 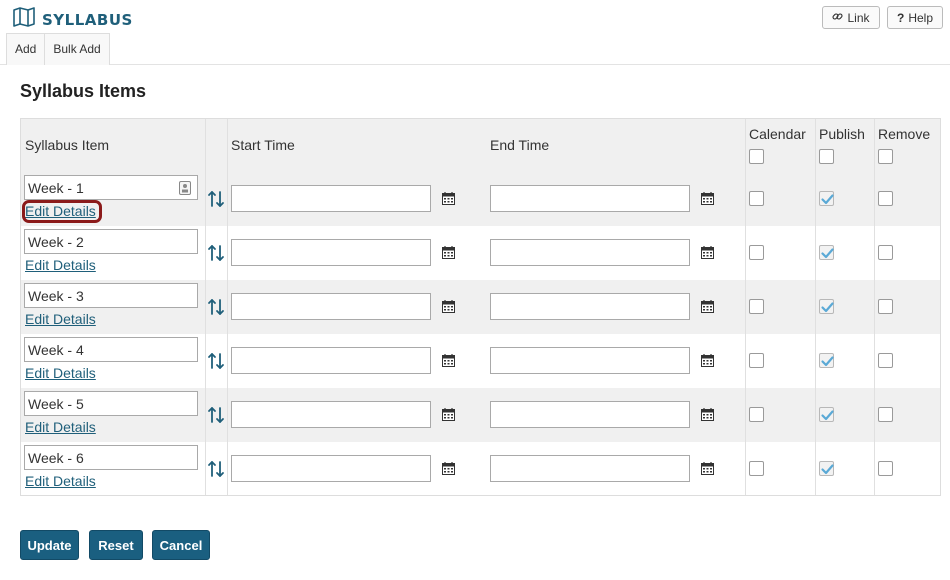 I want to click on col-syllabus-item: Syllabus Item, so click(x=67, y=145).